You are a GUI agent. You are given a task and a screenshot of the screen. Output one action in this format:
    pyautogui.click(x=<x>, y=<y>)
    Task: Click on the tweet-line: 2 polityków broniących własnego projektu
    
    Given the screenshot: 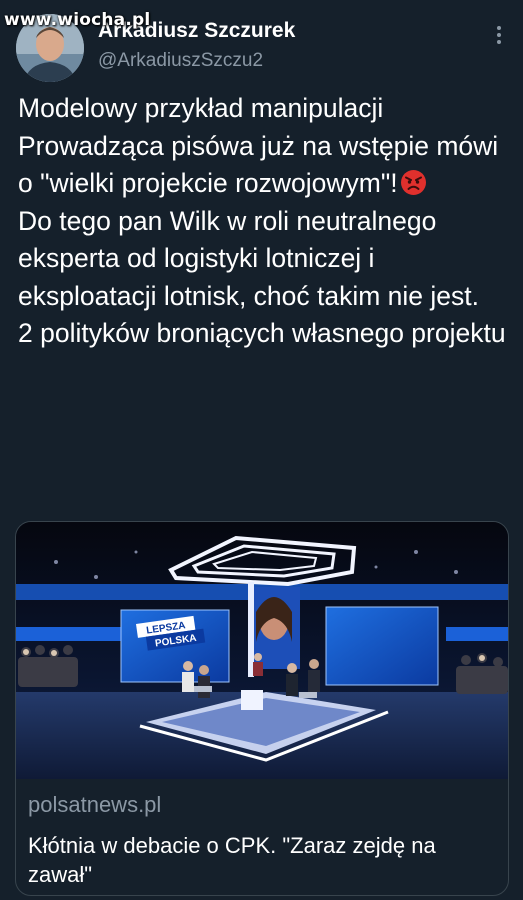 What is the action you would take?
    pyautogui.click(x=262, y=333)
    